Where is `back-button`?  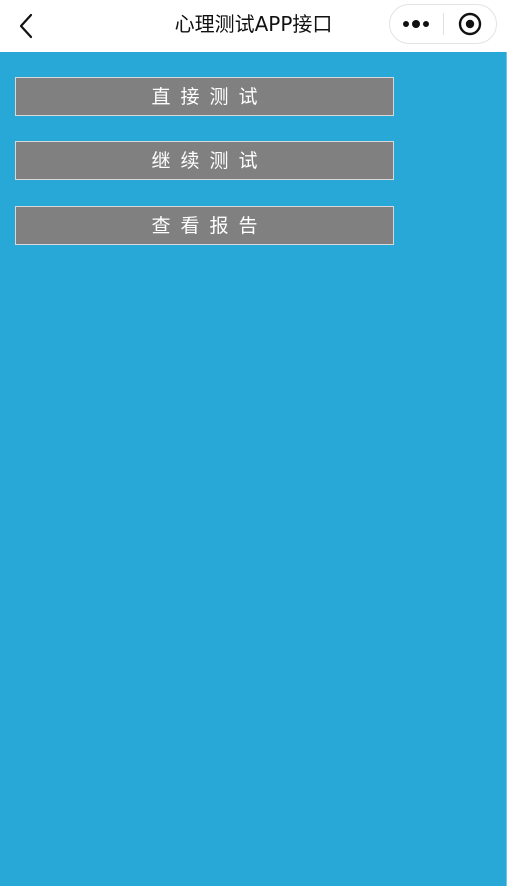 back-button is located at coordinates (26, 26).